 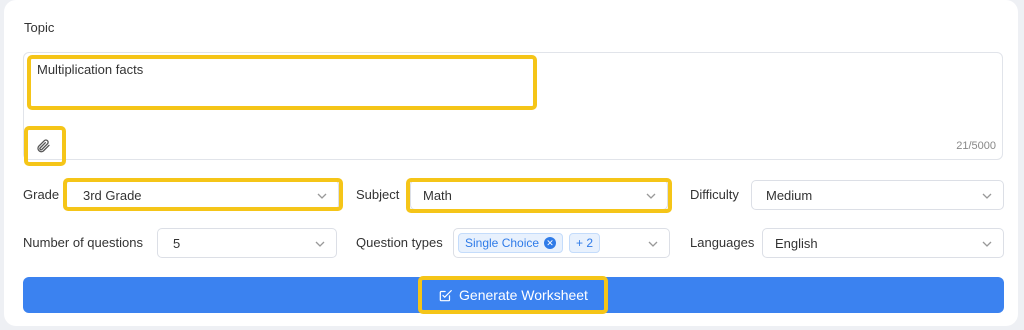 What do you see at coordinates (789, 195) in the screenshot?
I see `difficulty-value: Medium` at bounding box center [789, 195].